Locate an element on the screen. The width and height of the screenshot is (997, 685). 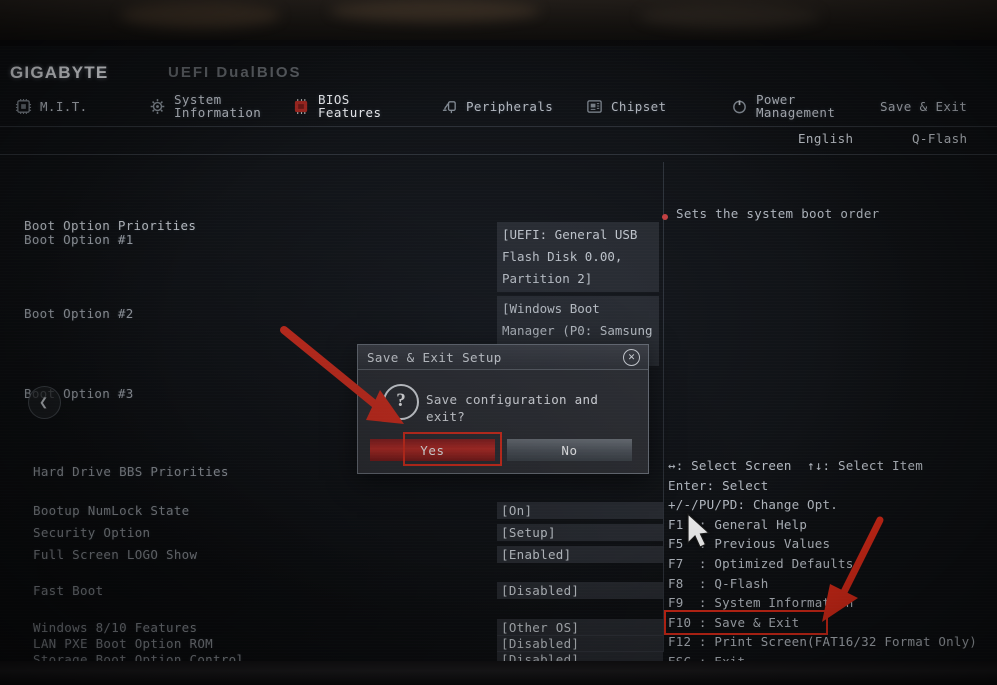
qflash-button: Q-Flash is located at coordinates (939, 138).